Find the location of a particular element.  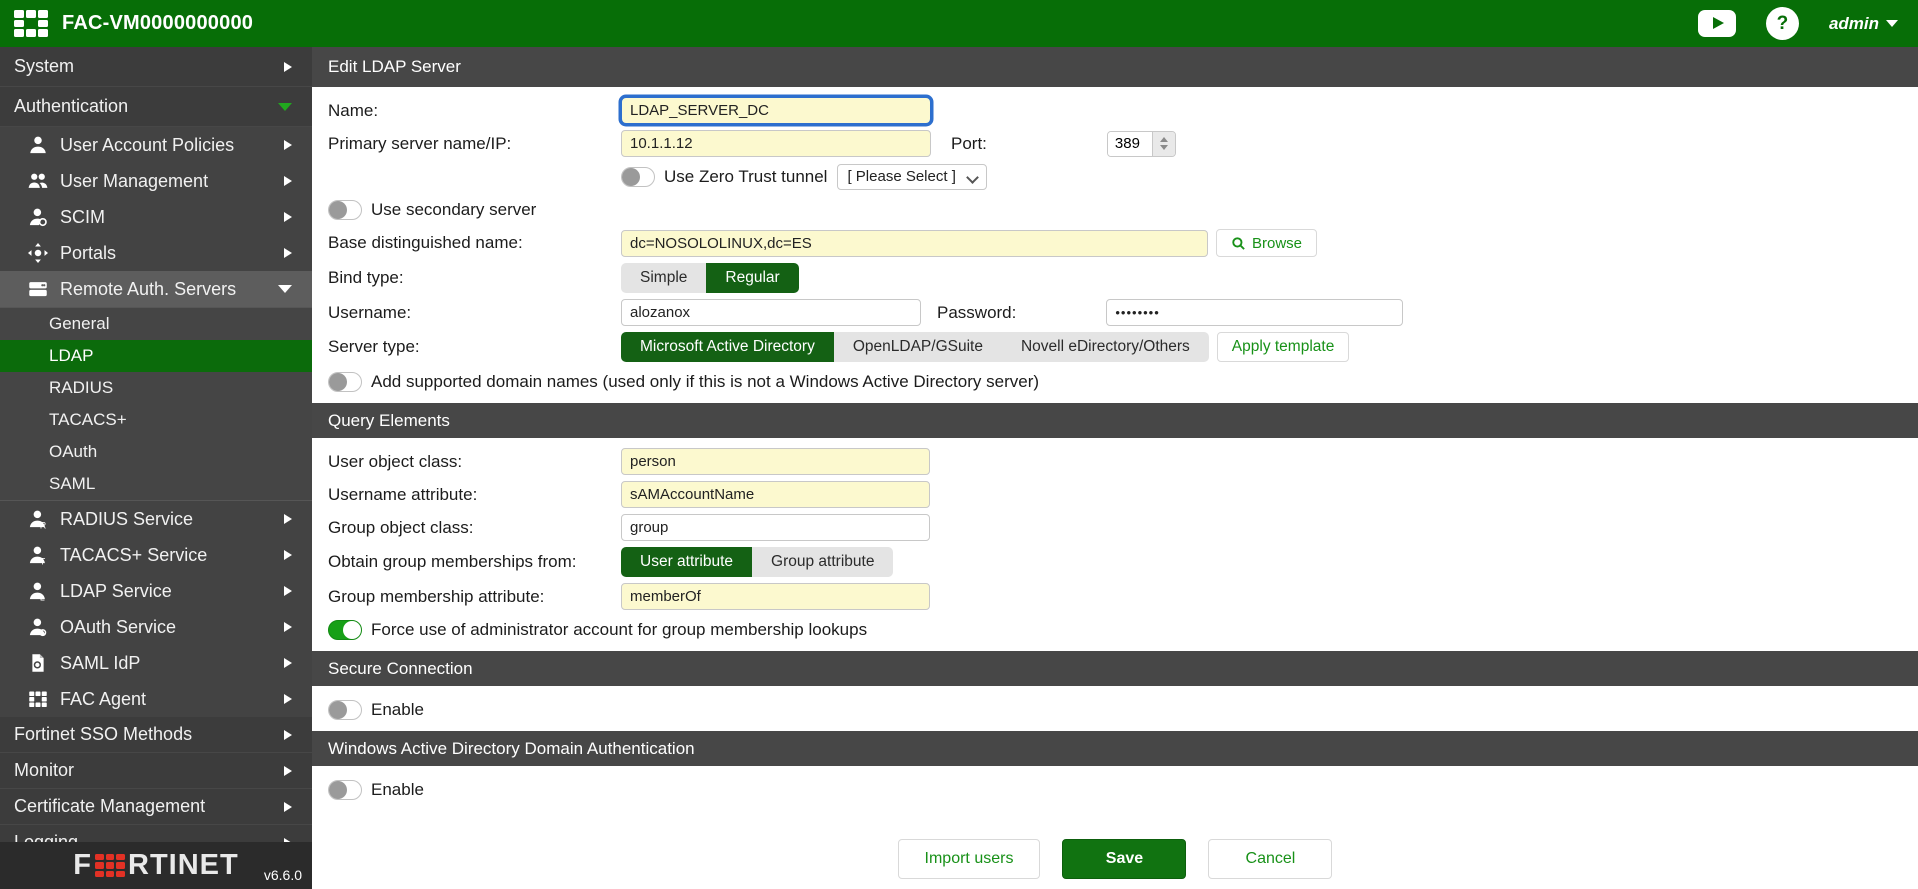

user-attribute-button: User attribute is located at coordinates (687, 562).